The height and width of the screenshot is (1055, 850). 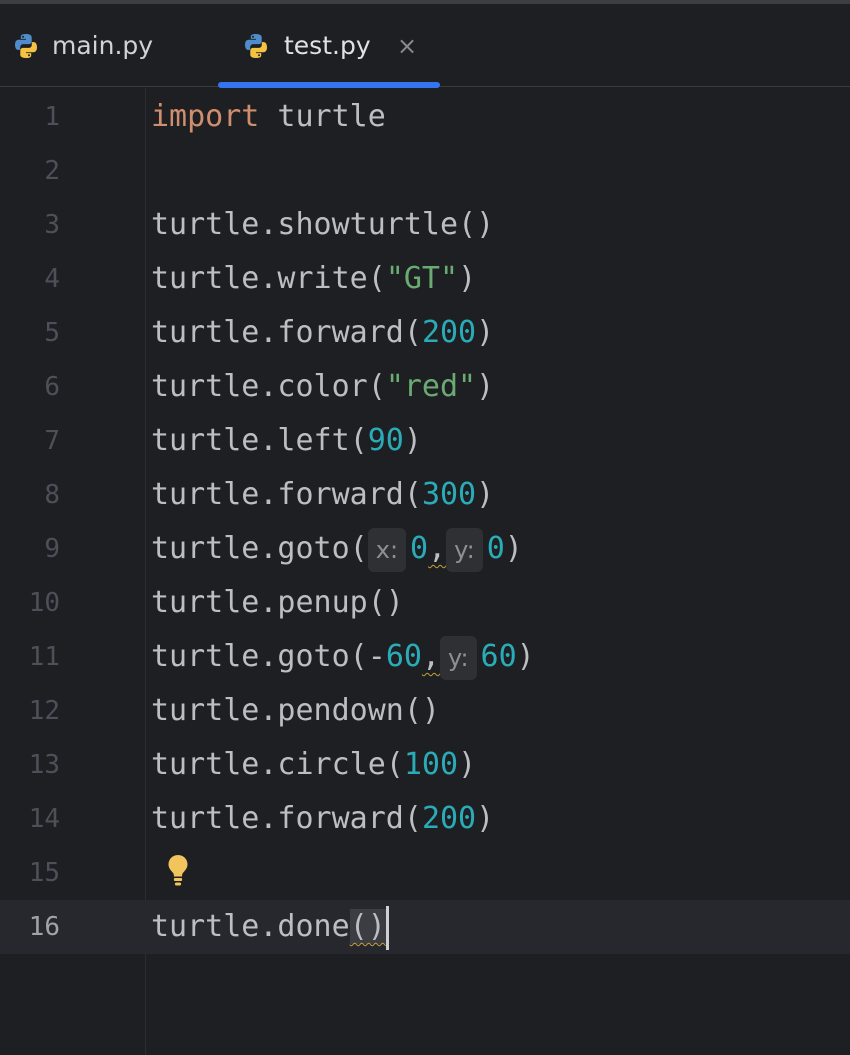 What do you see at coordinates (387, 927) in the screenshot?
I see `text-caret` at bounding box center [387, 927].